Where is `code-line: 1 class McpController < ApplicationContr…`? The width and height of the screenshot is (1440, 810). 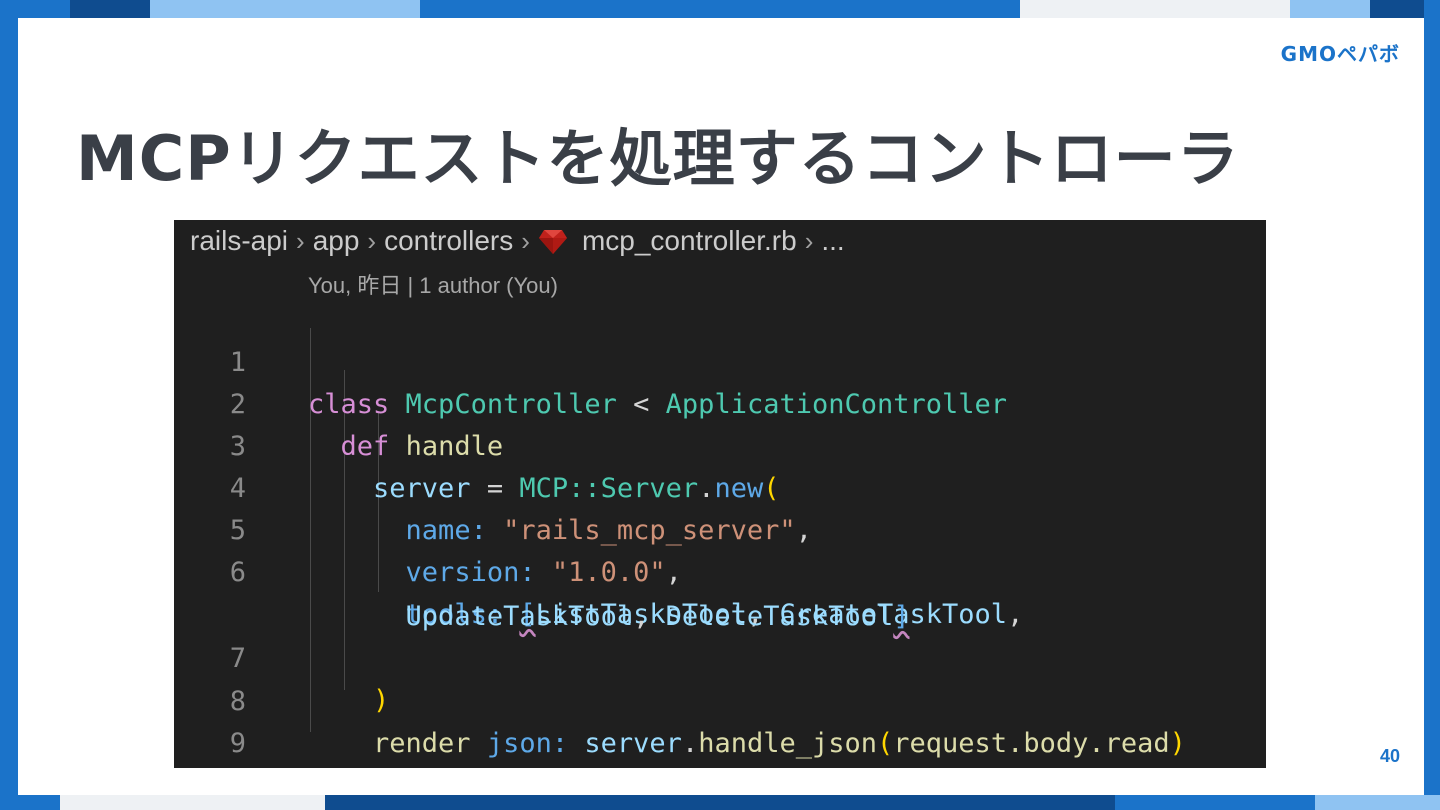 code-line: 1 class McpController < ApplicationContr… is located at coordinates (720, 360).